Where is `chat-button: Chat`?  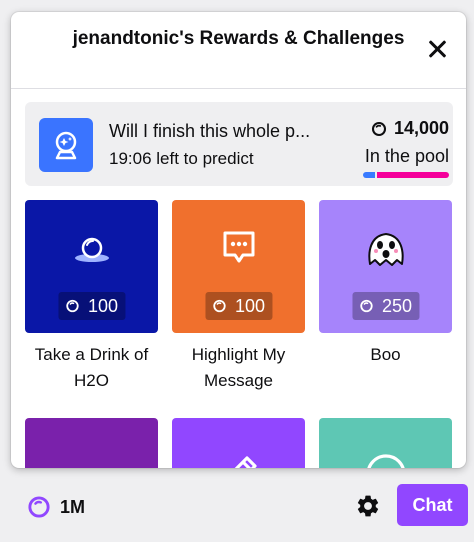 chat-button: Chat is located at coordinates (432, 505).